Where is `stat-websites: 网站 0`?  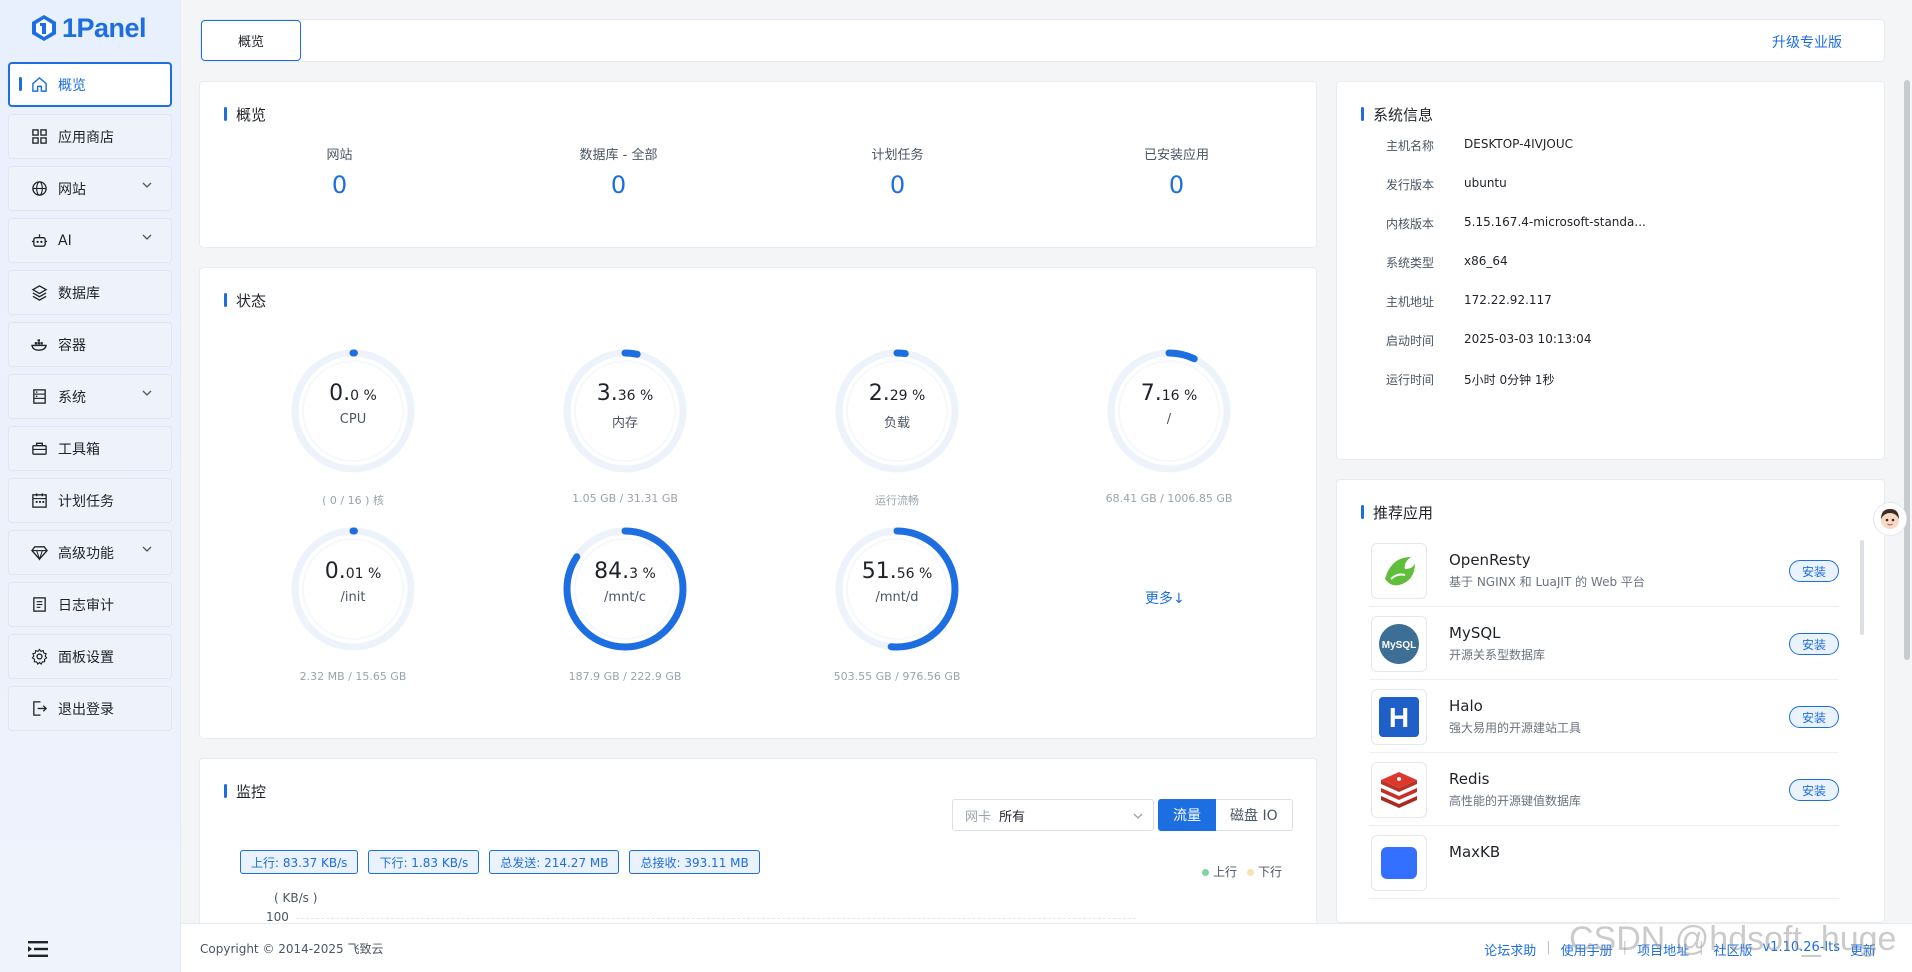
stat-websites: 网站 0 is located at coordinates (339, 171).